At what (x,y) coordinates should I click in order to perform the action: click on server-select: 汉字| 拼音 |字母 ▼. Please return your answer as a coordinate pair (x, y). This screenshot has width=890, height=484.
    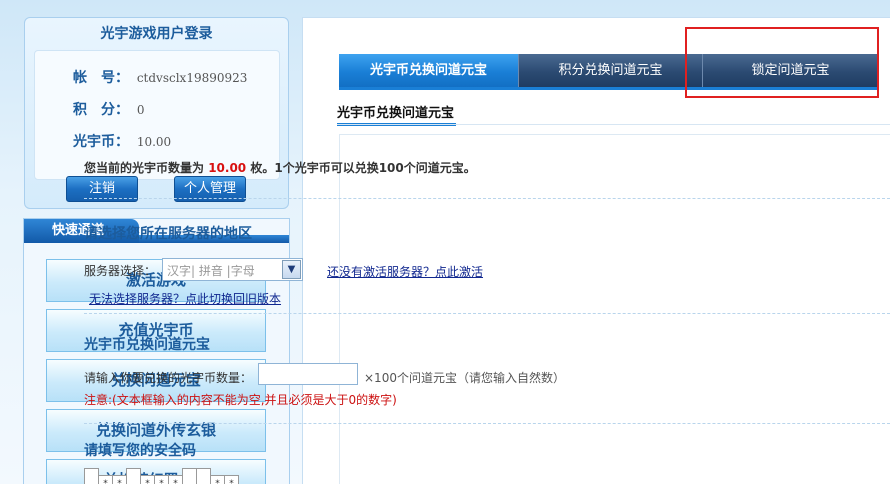
    Looking at the image, I should click on (232, 269).